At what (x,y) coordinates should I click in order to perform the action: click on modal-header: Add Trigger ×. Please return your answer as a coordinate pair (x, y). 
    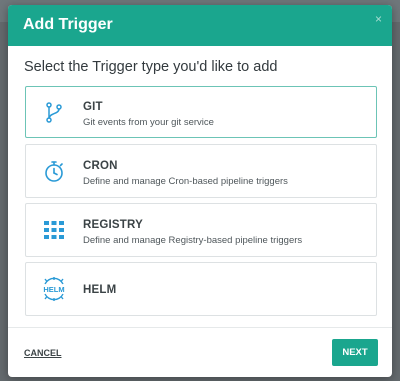
    Looking at the image, I should click on (200, 25).